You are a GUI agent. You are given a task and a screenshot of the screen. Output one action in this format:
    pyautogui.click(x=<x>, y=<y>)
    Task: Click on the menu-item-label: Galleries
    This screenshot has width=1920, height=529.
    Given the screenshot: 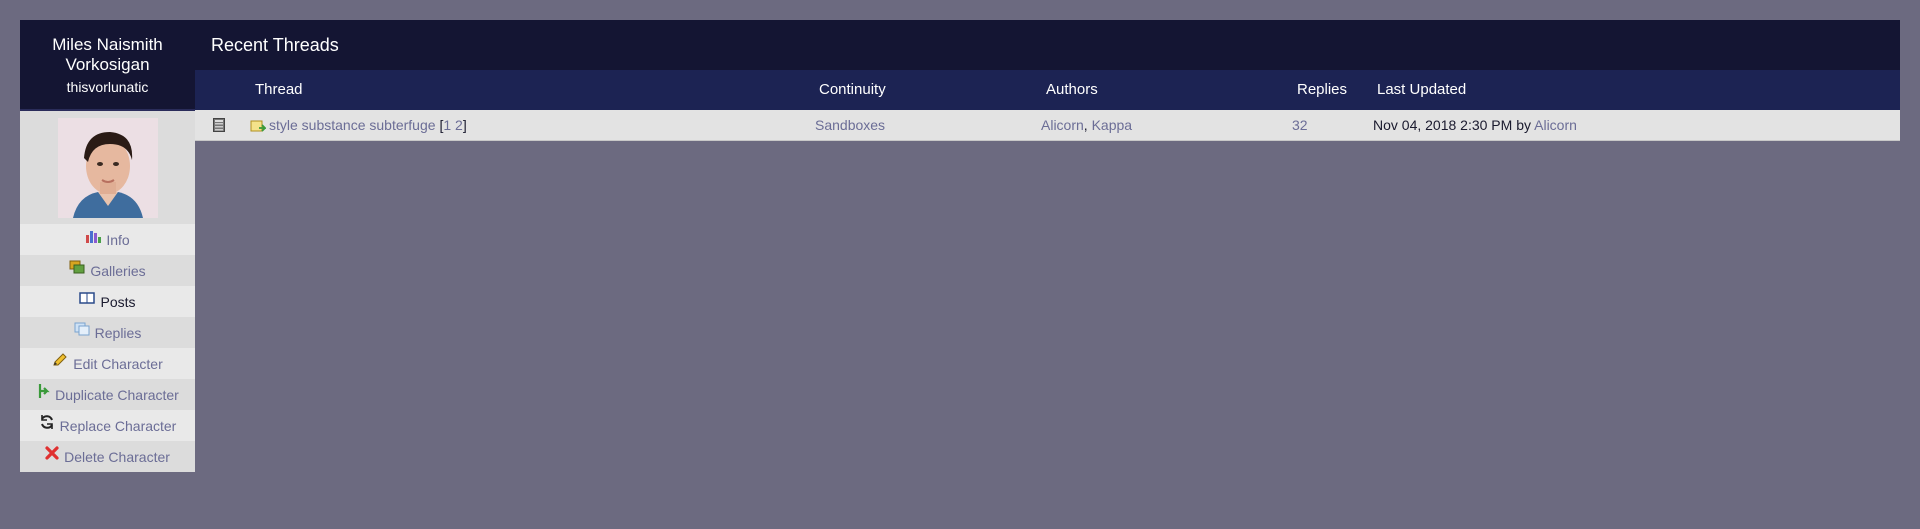 What is the action you would take?
    pyautogui.click(x=118, y=270)
    